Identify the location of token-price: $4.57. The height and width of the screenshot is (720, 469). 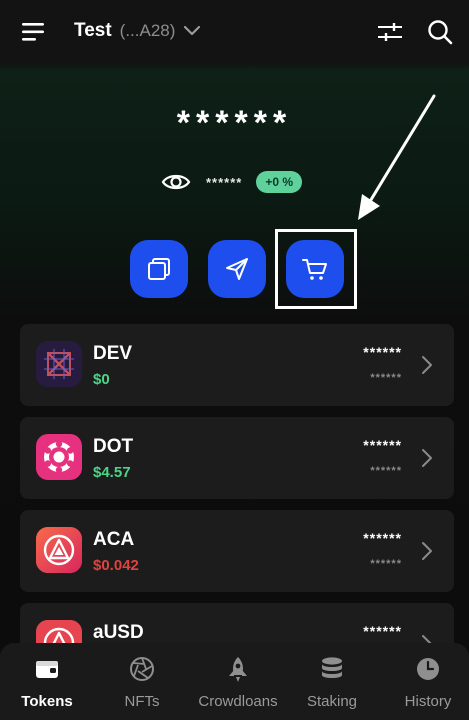
(112, 472).